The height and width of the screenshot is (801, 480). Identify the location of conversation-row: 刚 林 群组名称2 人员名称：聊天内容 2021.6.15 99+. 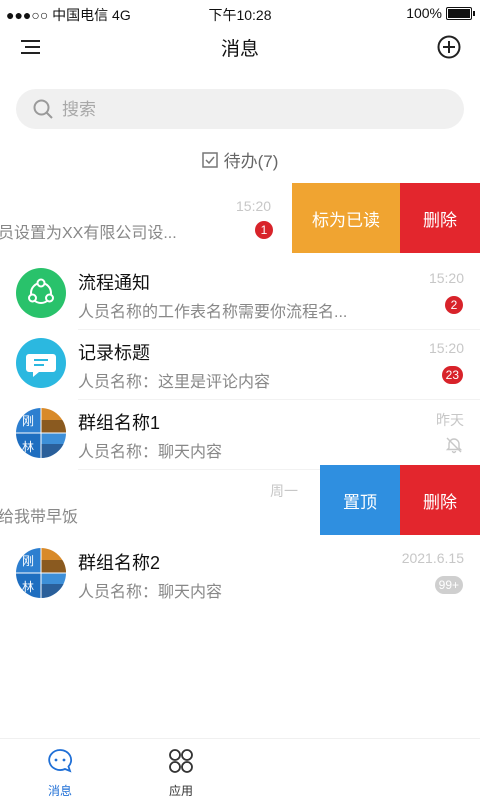
(240, 574).